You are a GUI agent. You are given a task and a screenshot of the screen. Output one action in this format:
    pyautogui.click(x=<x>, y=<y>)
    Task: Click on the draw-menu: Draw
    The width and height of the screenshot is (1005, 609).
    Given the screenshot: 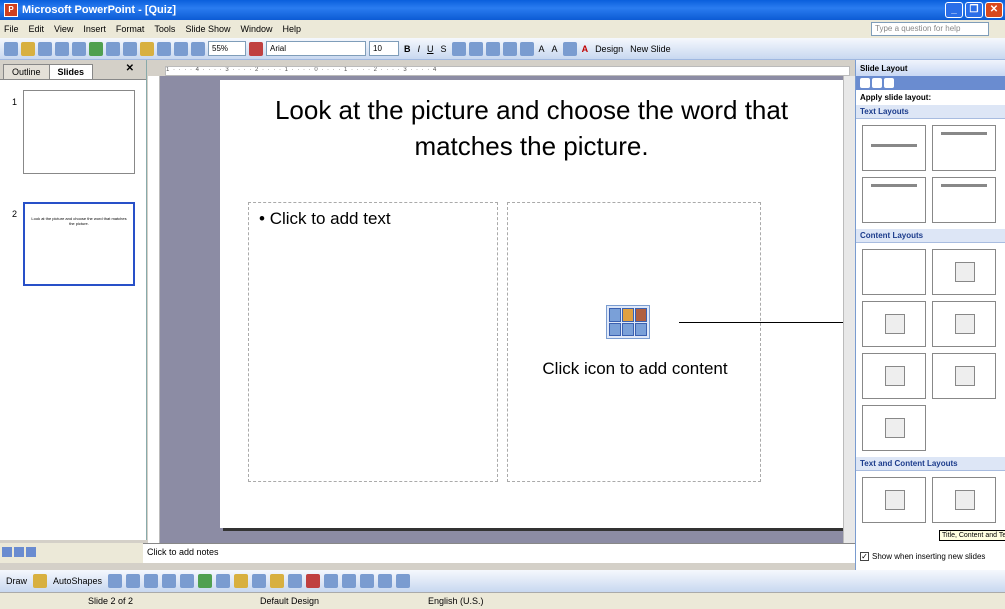 What is the action you would take?
    pyautogui.click(x=16, y=581)
    